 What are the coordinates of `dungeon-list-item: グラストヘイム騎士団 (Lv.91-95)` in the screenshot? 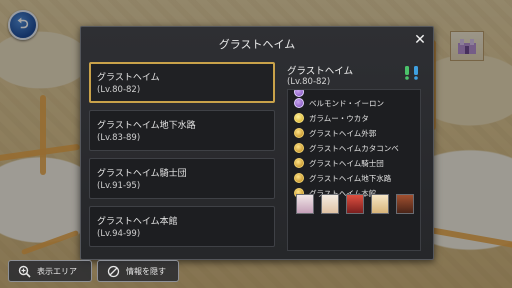 It's located at (182, 178).